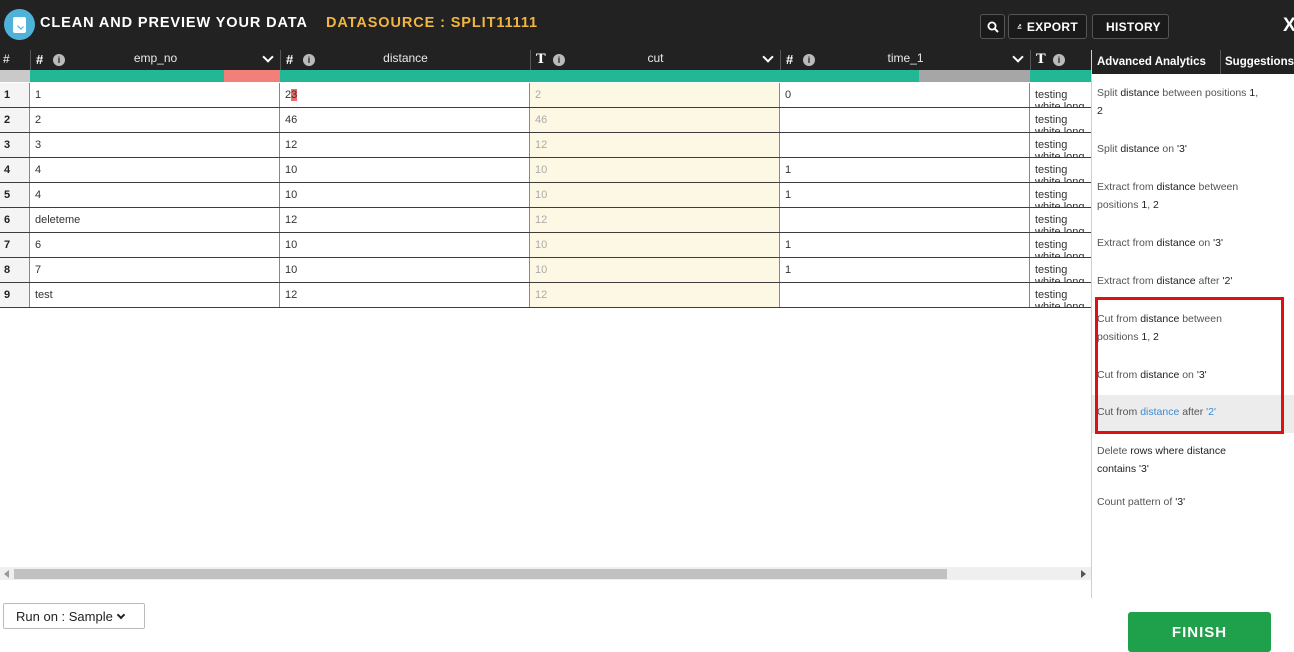 This screenshot has height=652, width=1294. Describe the element at coordinates (74, 616) in the screenshot. I see `run-on-dropdown: Run on : Sample` at that location.